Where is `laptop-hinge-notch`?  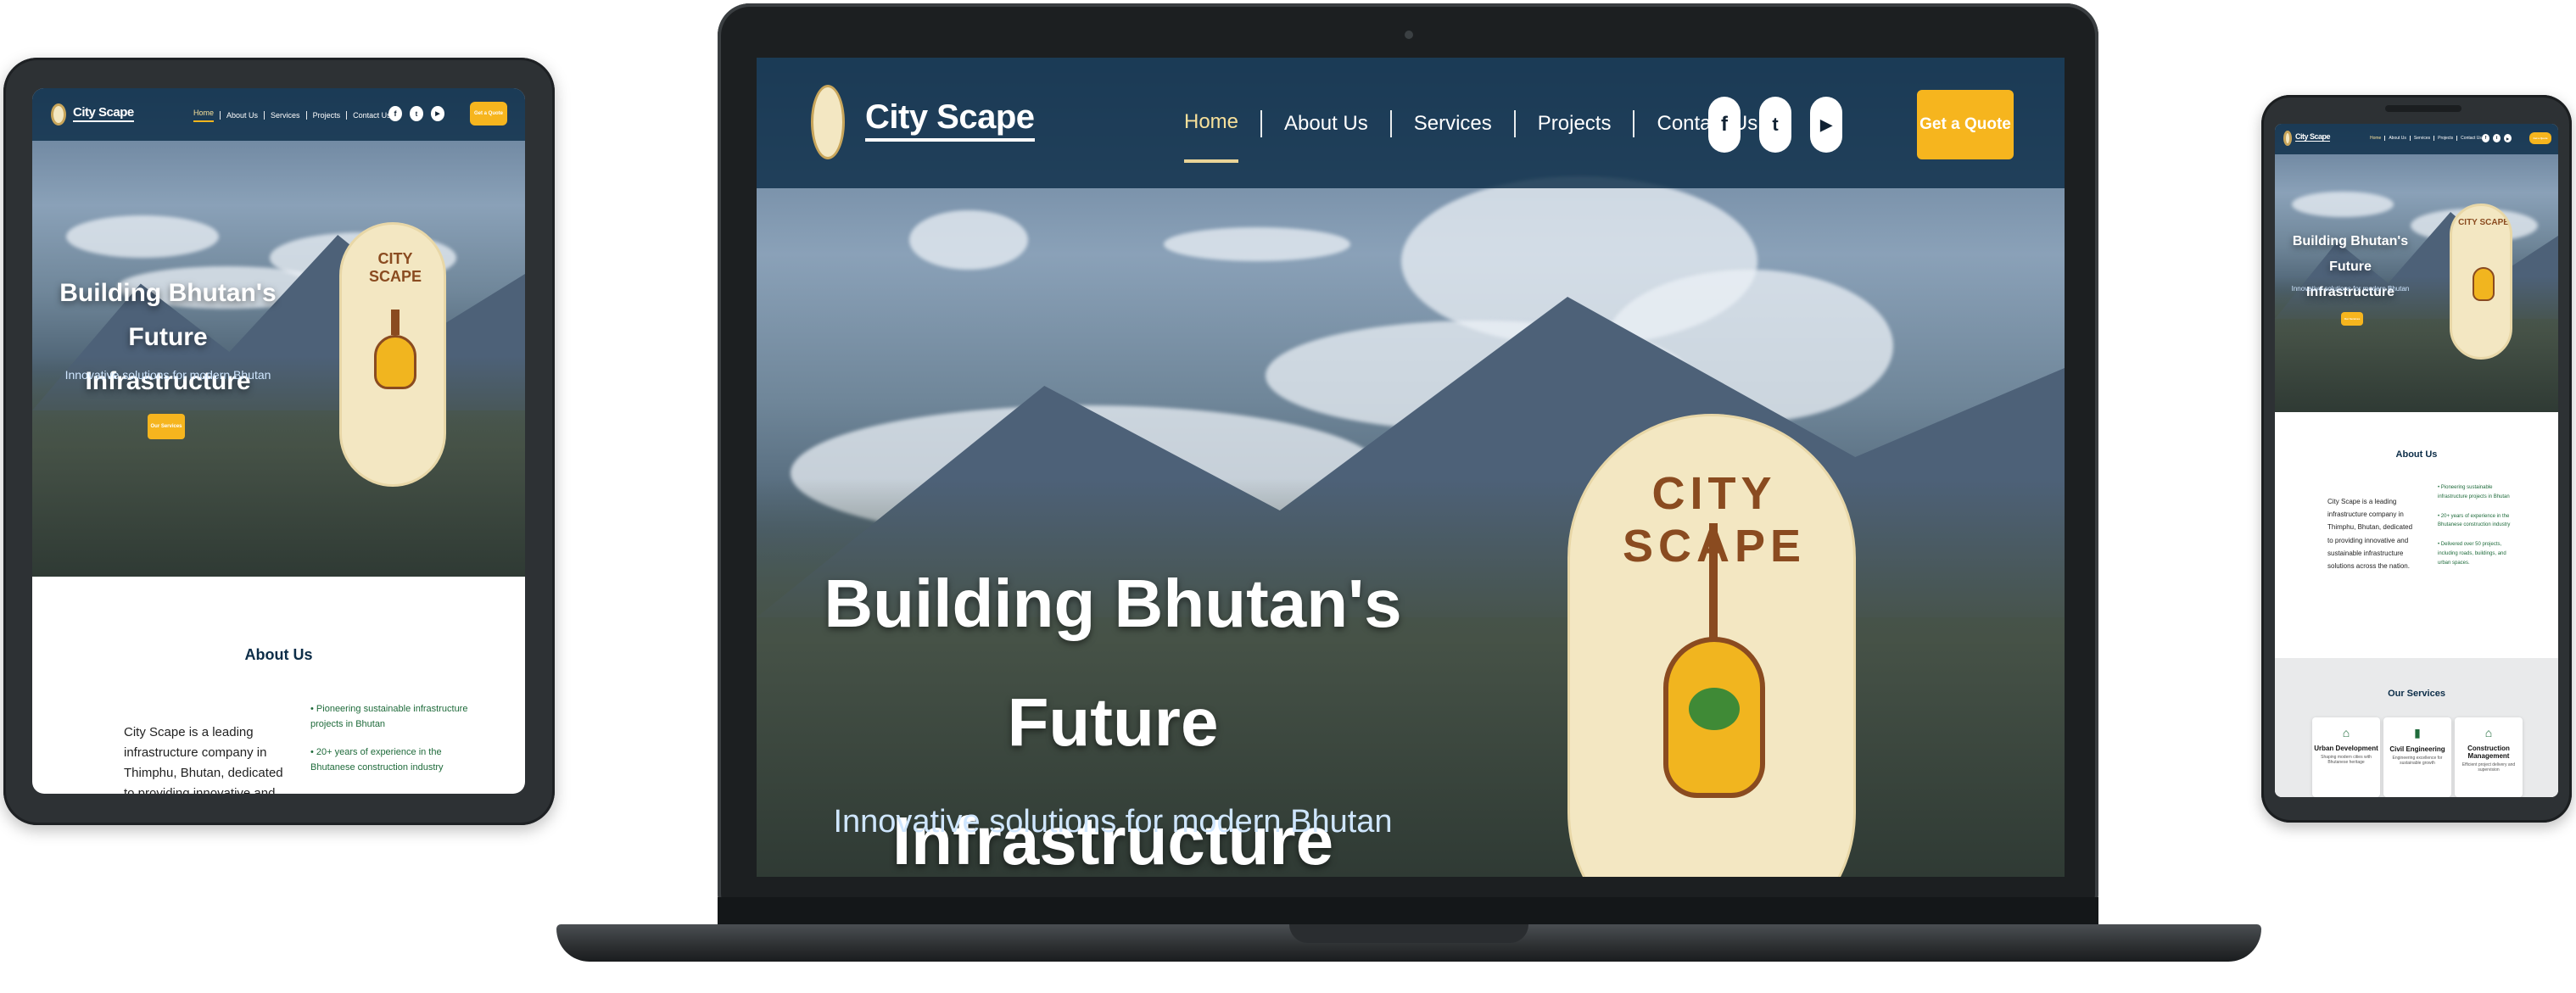
laptop-hinge-notch is located at coordinates (1408, 933).